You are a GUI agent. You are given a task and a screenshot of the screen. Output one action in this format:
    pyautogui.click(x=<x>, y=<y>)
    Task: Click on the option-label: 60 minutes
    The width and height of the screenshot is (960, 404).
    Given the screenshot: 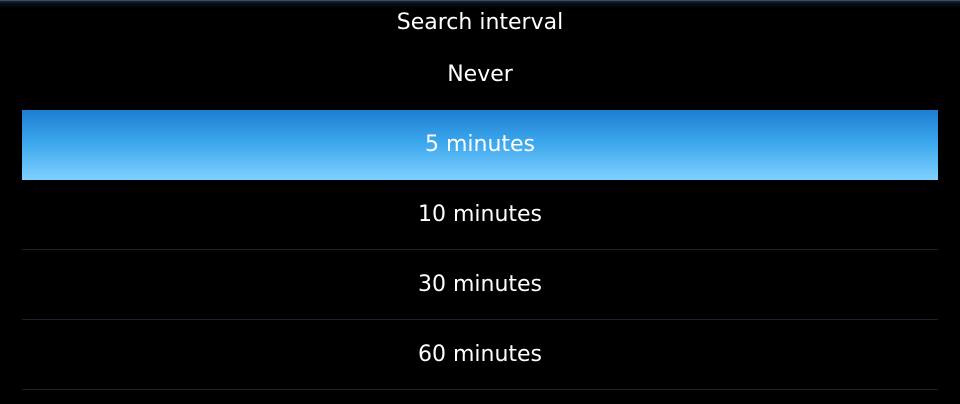 What is the action you would take?
    pyautogui.click(x=480, y=354)
    